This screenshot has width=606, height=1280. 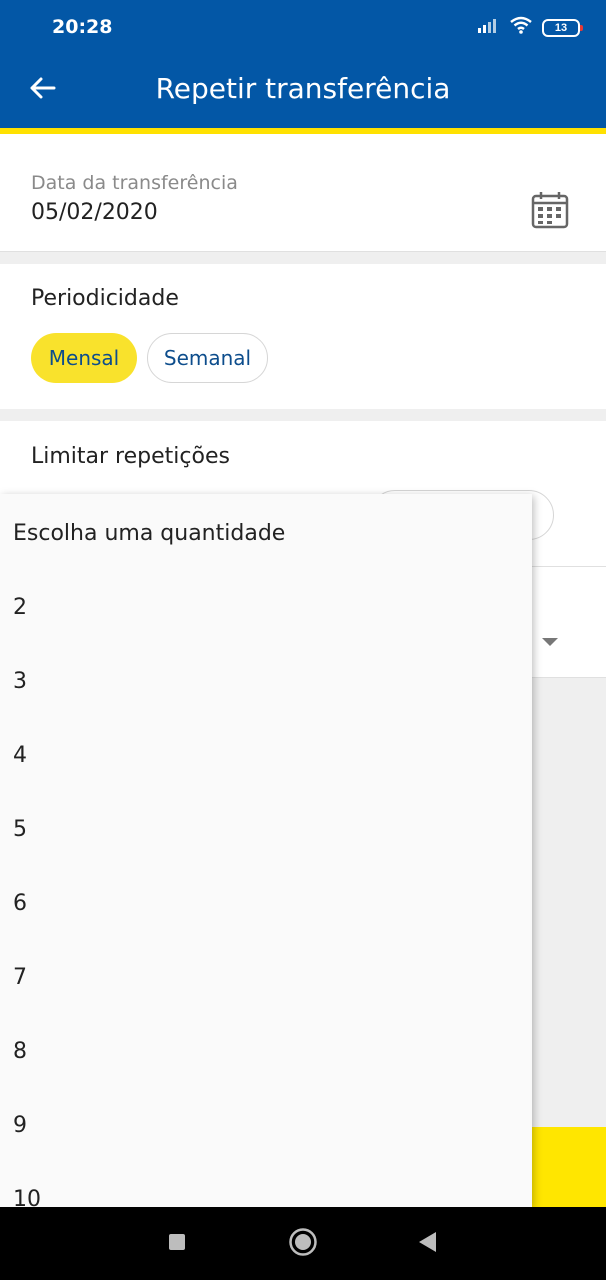 I want to click on menu-item-8: 8, so click(x=266, y=1051).